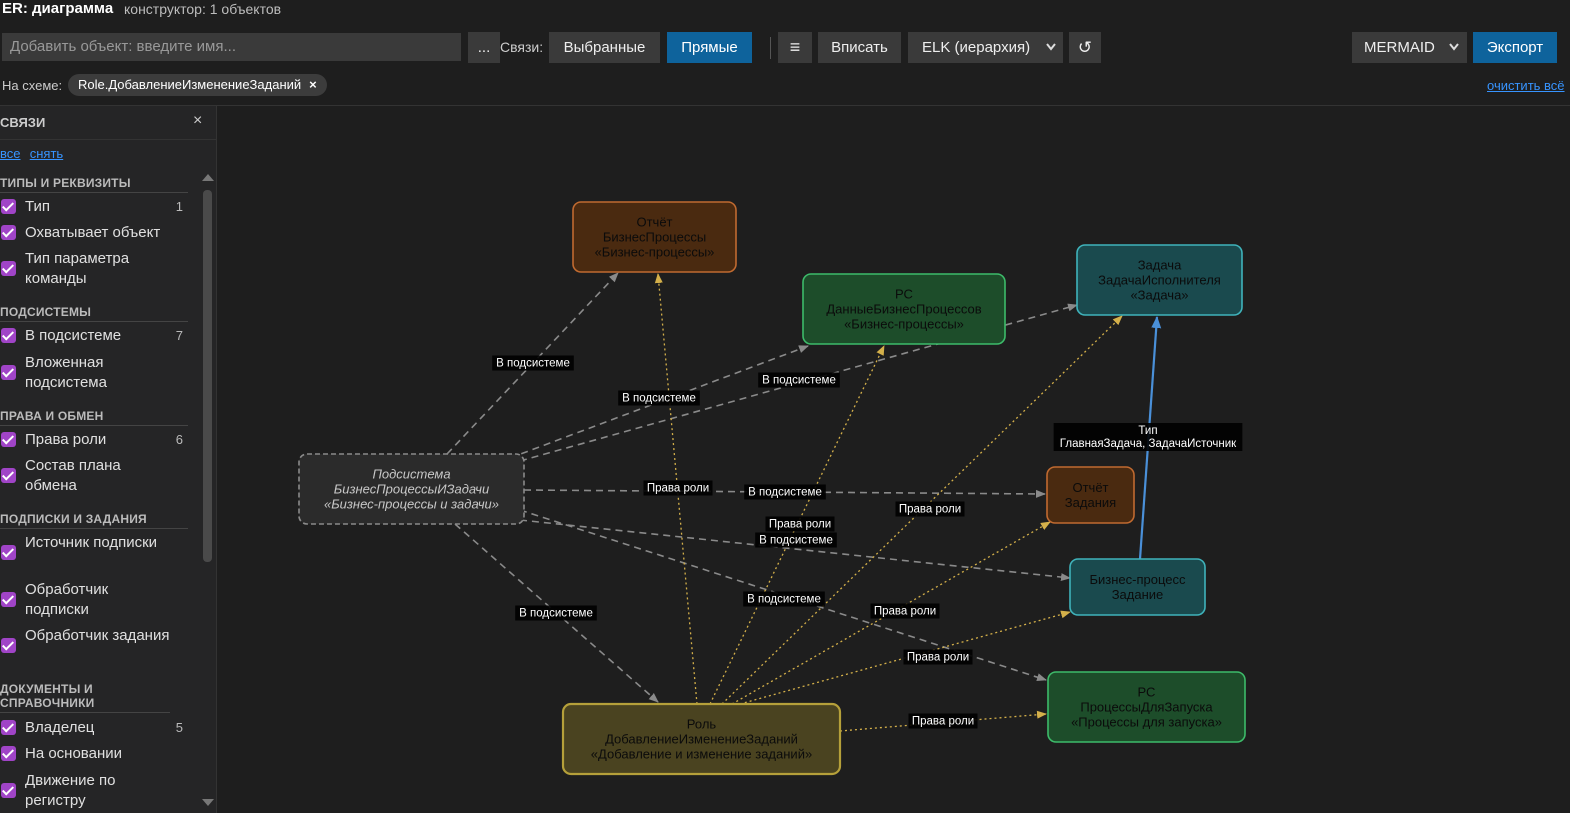  I want to click on clear-all-link: очистить всё, so click(1526, 85).